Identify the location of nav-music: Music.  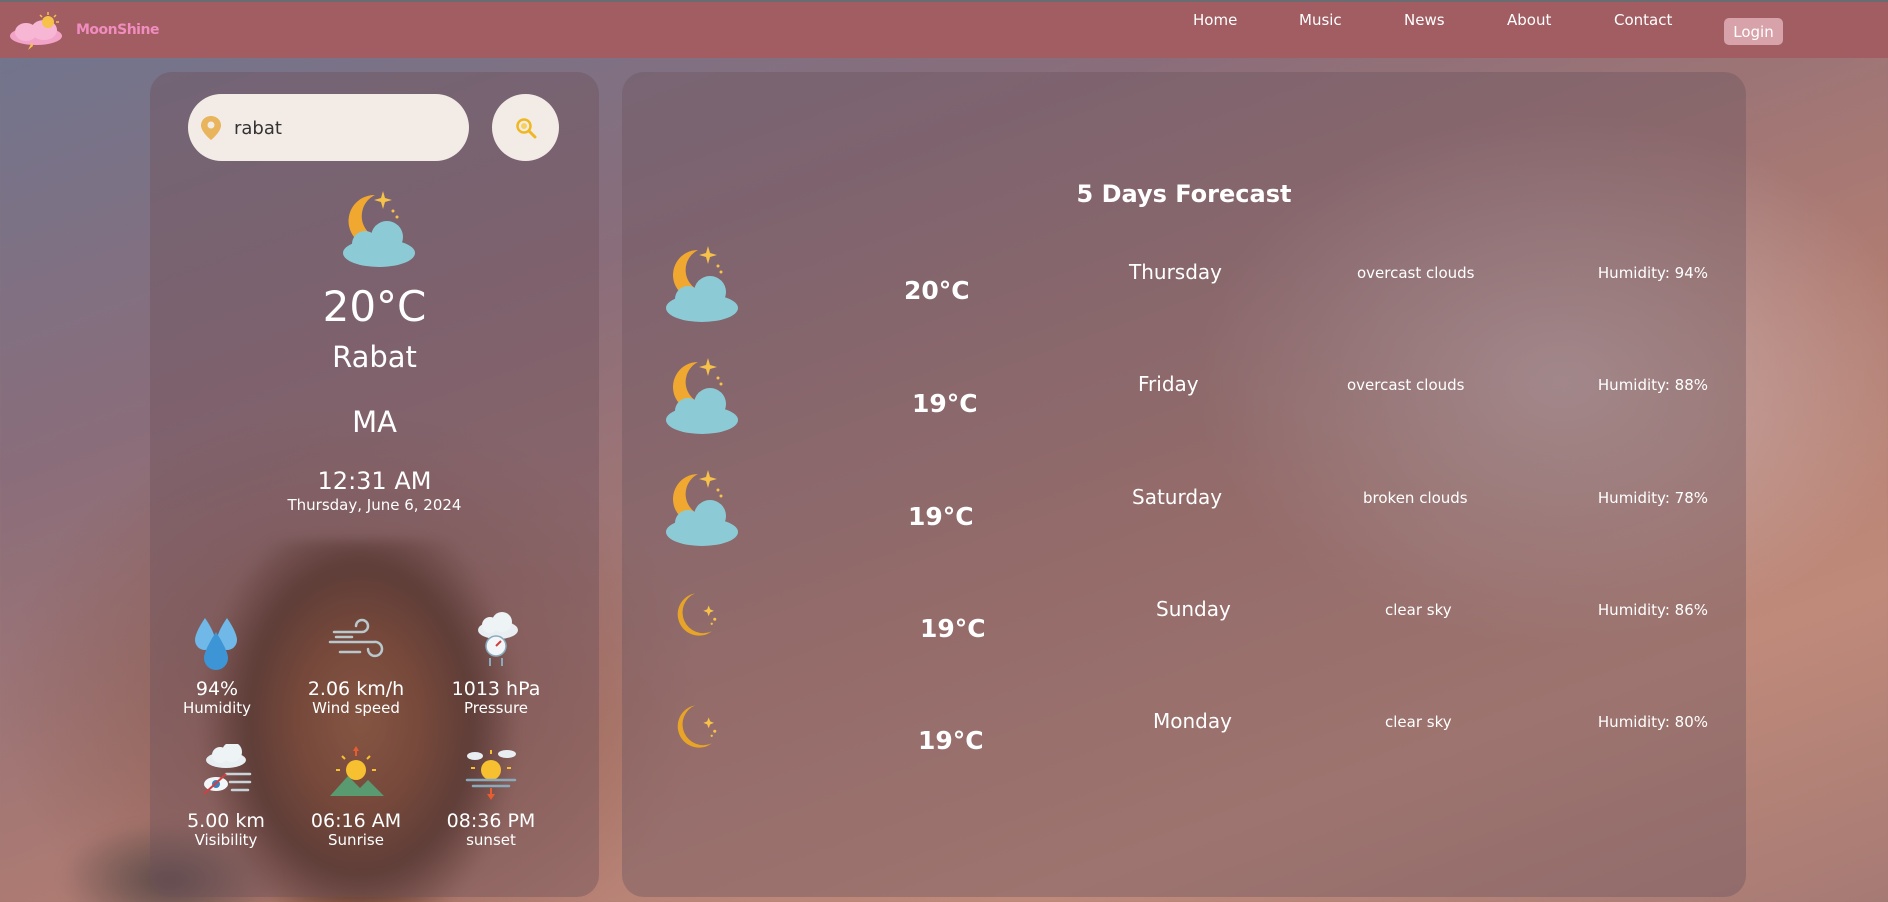
(1320, 20).